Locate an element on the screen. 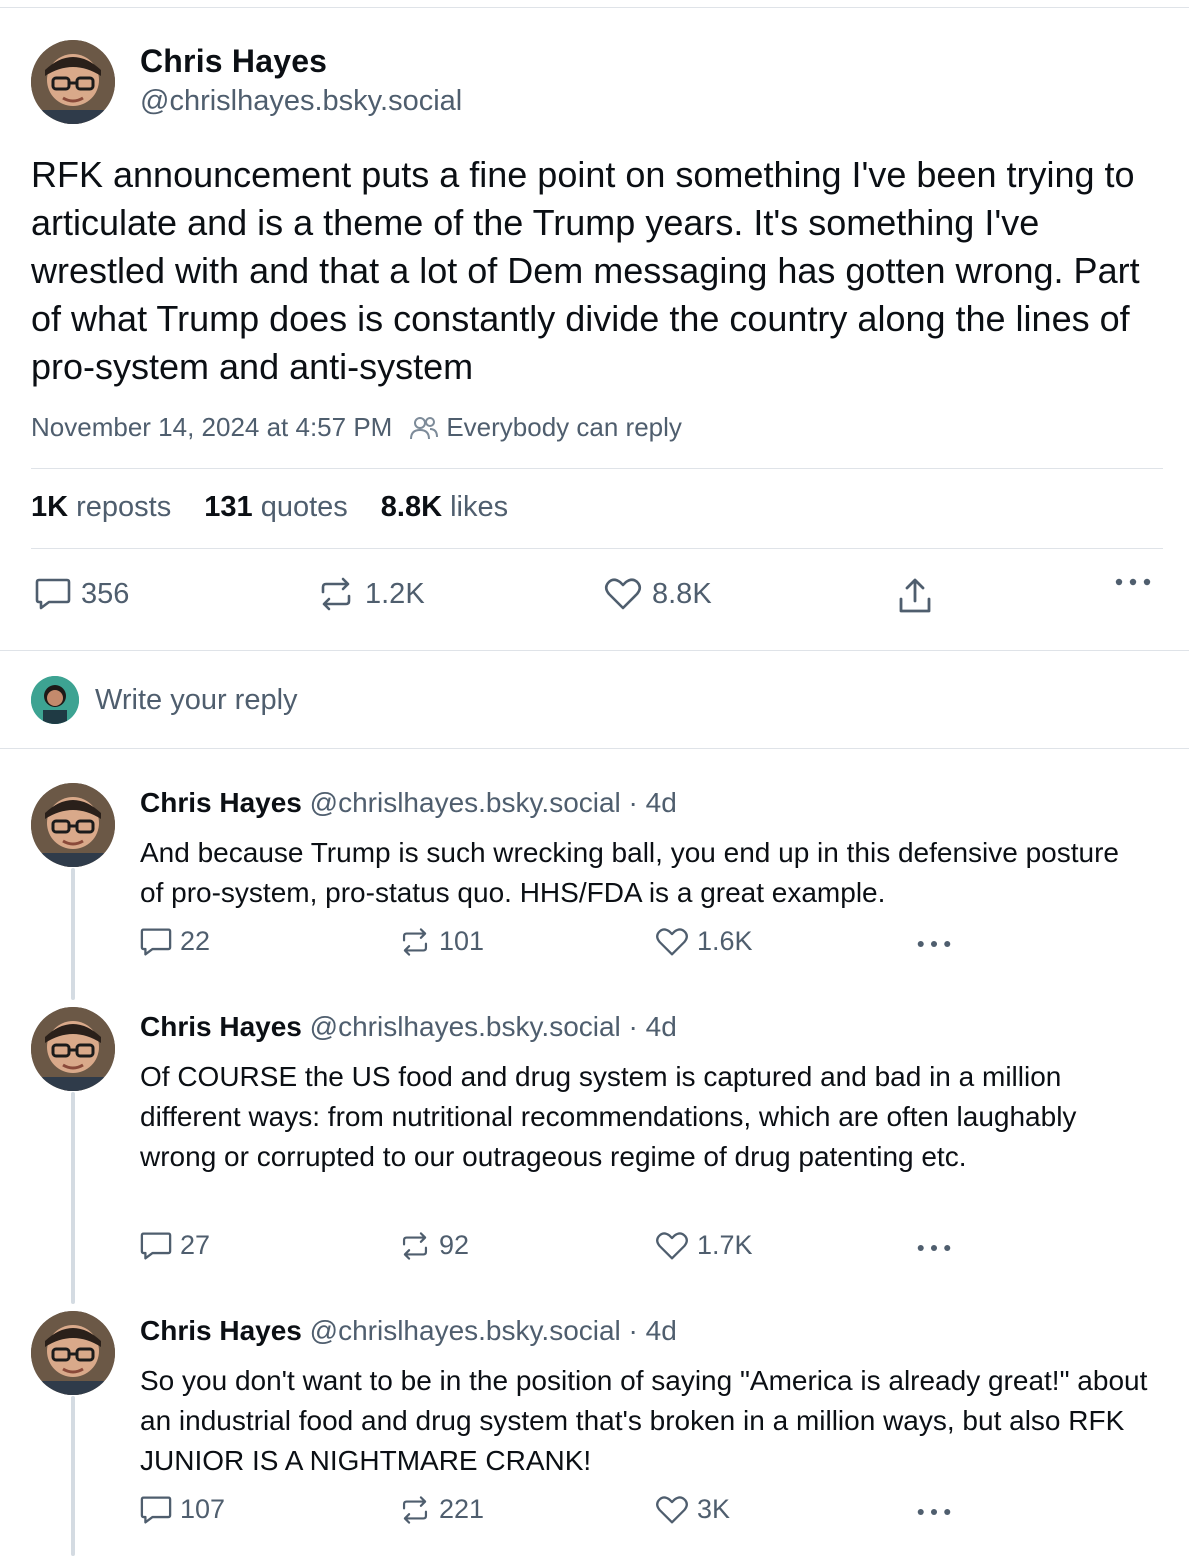  author-avatar is located at coordinates (73, 82).